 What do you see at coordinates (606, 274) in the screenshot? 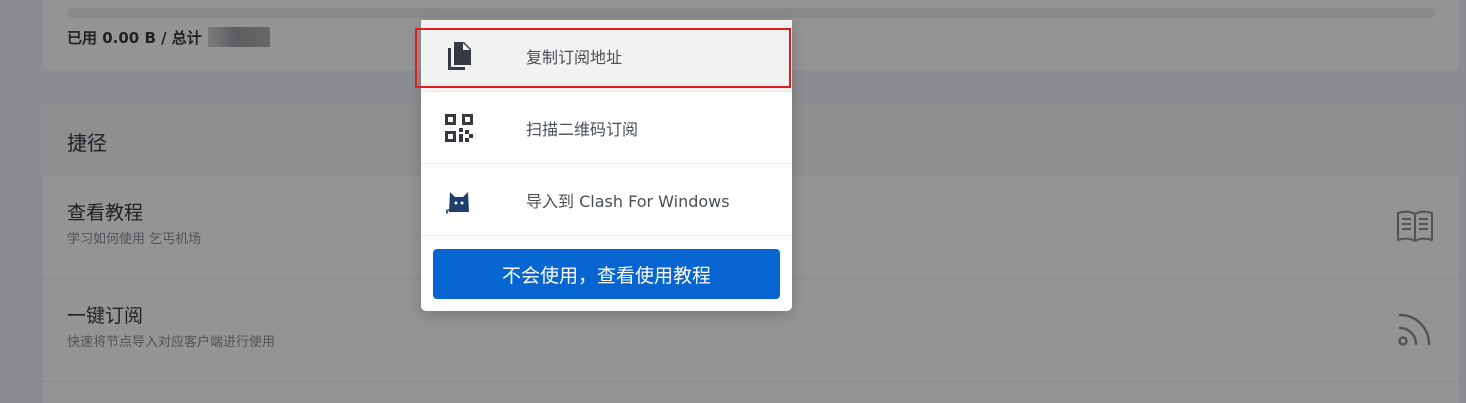
I see `view-tutorial-button: 不会使用，查看使用教程` at bounding box center [606, 274].